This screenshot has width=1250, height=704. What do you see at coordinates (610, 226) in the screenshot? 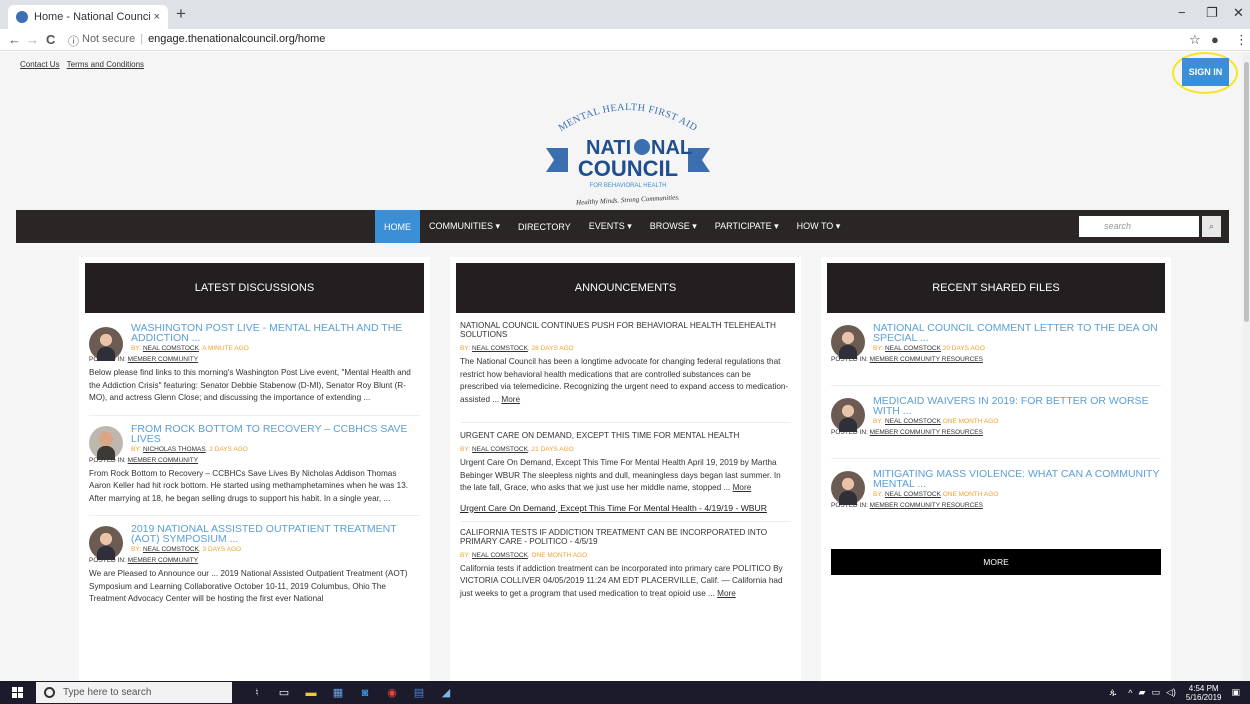
I see `nav-item-3: EVENTS ▾` at bounding box center [610, 226].